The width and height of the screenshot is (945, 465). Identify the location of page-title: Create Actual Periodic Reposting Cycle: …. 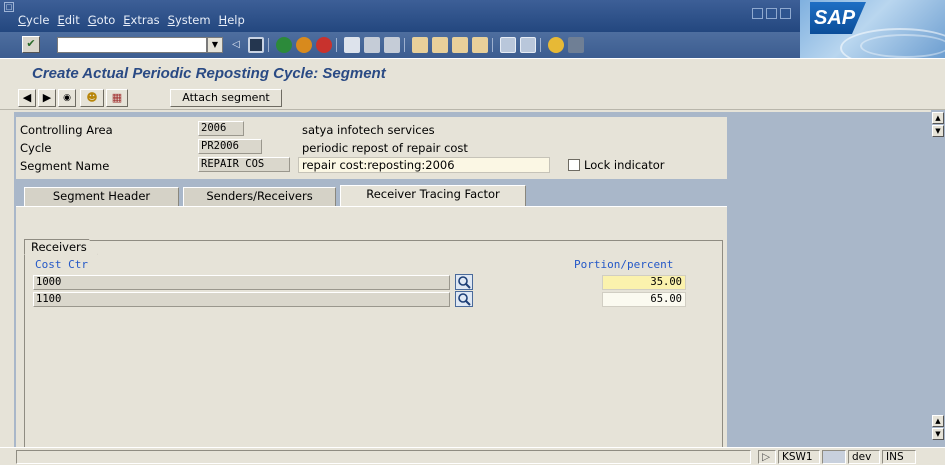
(209, 73).